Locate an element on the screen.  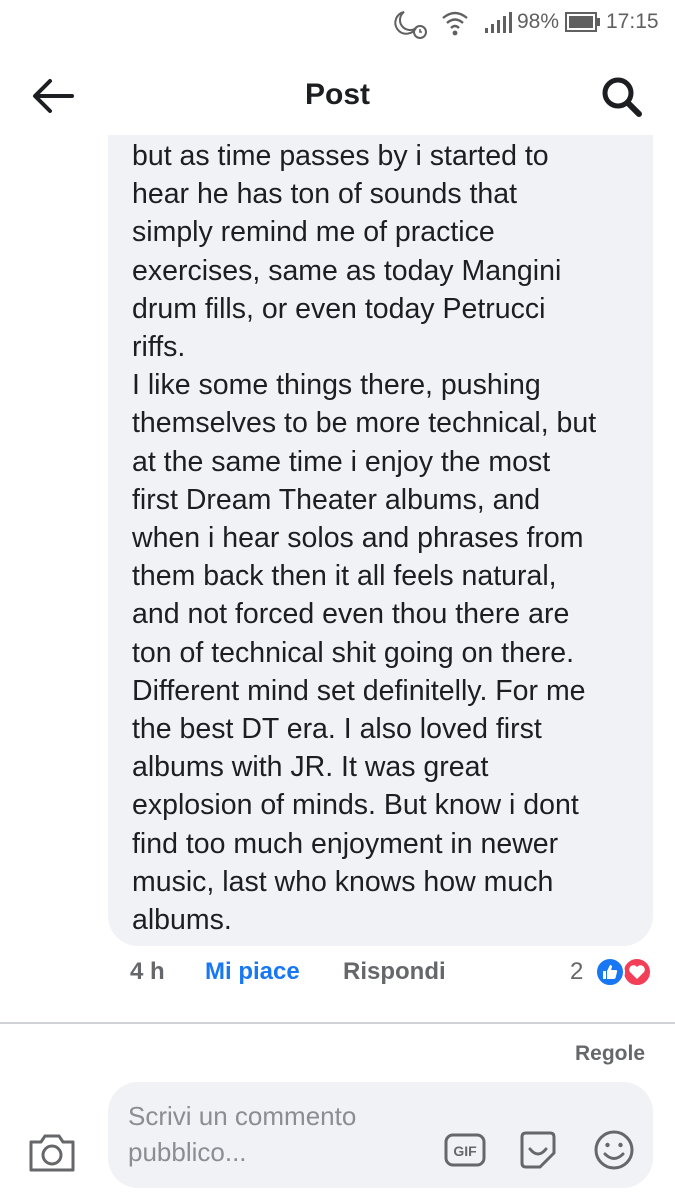
comment-input is located at coordinates (273, 1138).